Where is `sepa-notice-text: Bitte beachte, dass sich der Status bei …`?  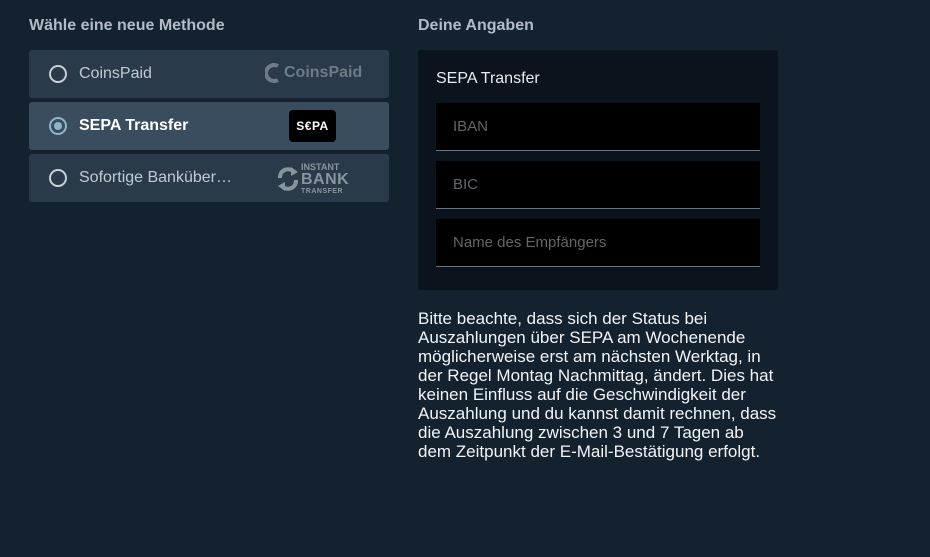
sepa-notice-text: Bitte beachte, dass sich der Status bei … is located at coordinates (597, 385).